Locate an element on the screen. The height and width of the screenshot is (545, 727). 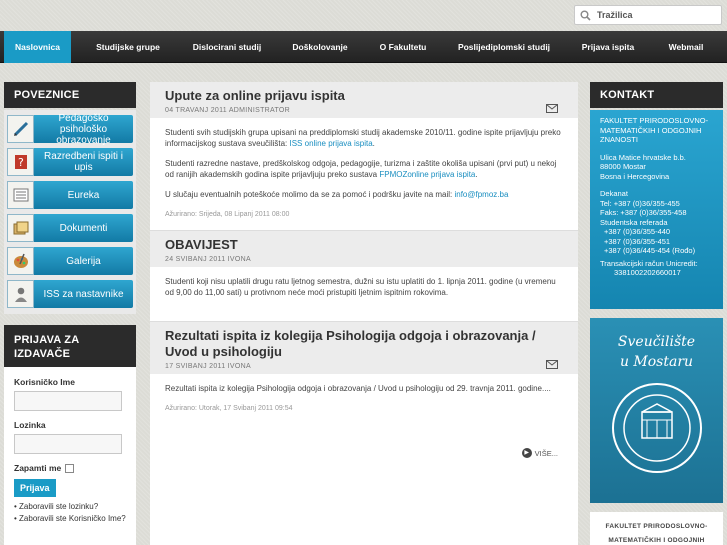
login-title: PRIJAVA ZA IZDAVAČE is located at coordinates (70, 347).